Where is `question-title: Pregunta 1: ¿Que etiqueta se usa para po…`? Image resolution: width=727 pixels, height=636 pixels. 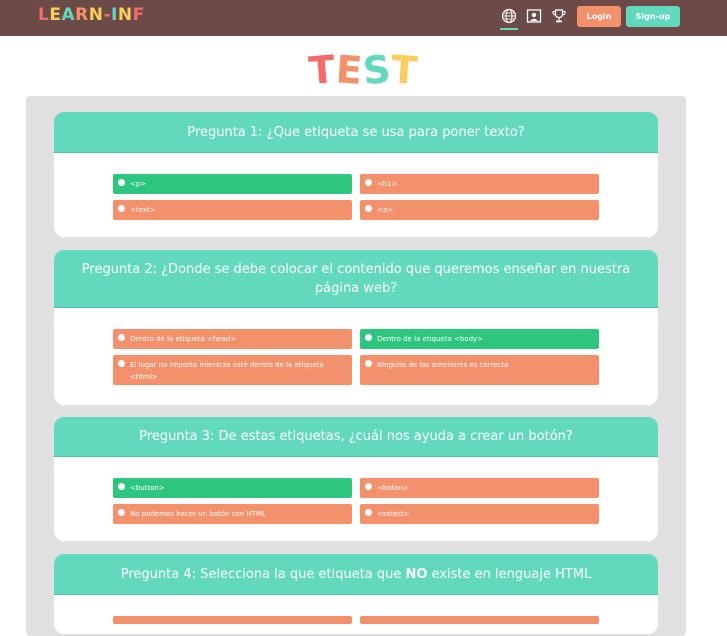 question-title: Pregunta 1: ¿Que etiqueta se usa para po… is located at coordinates (356, 132).